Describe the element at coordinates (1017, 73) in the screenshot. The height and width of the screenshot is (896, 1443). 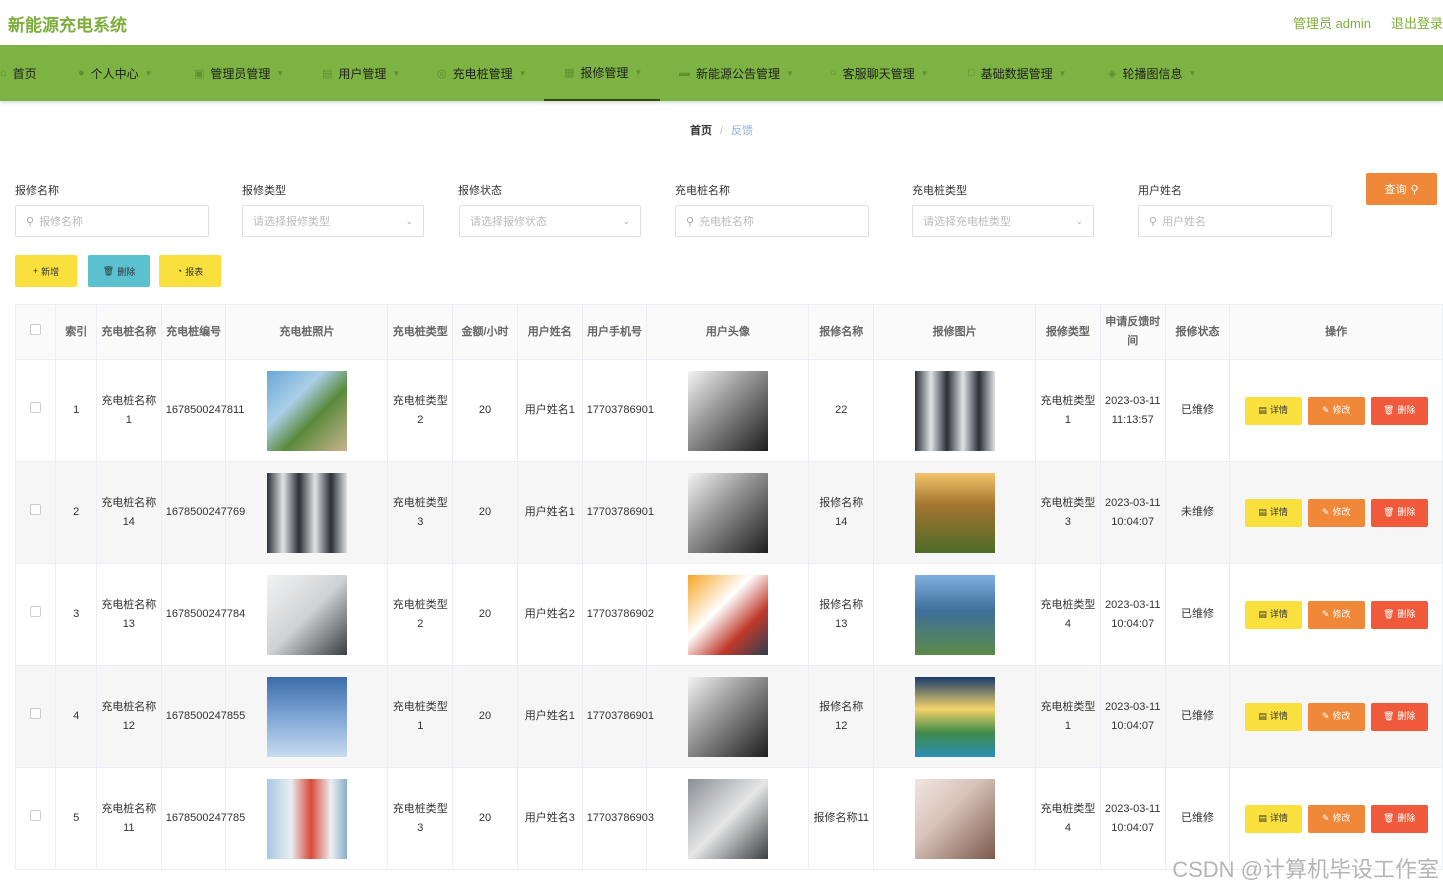
I see `nav-item-data: □ 基础数据管理 ▼` at that location.